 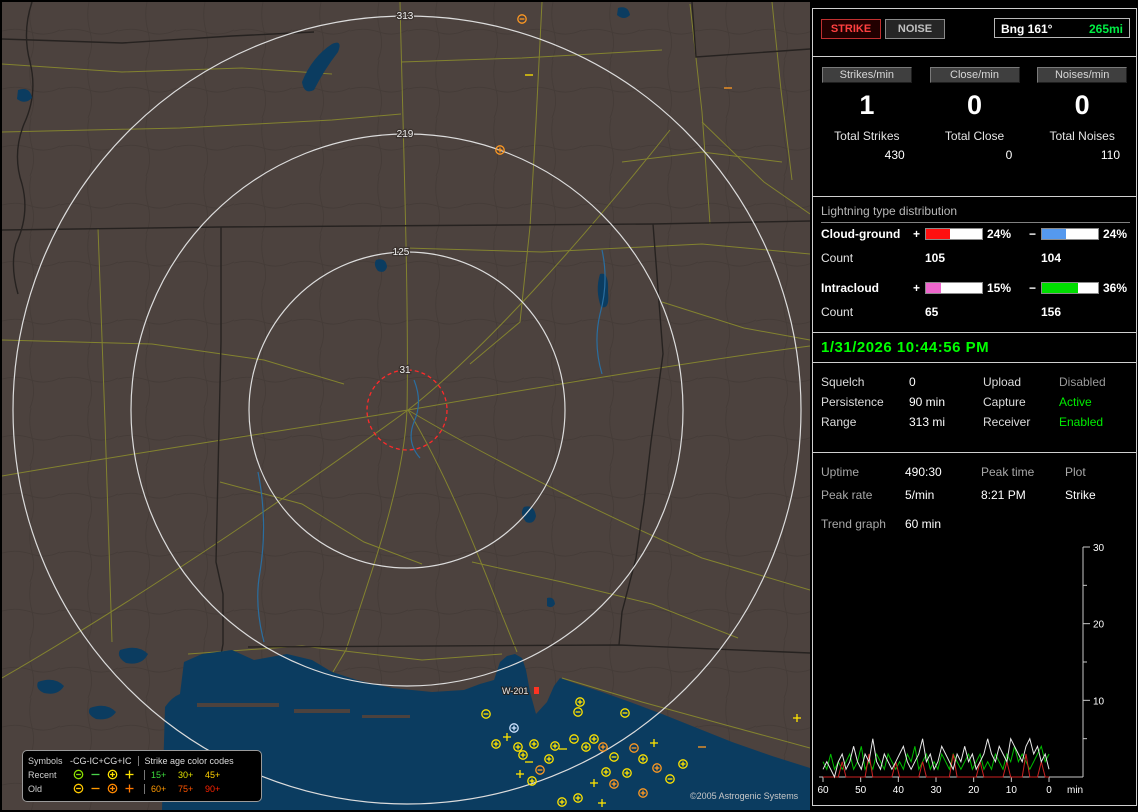 What do you see at coordinates (1082, 136) in the screenshot?
I see `total-noises-label: Total Noises` at bounding box center [1082, 136].